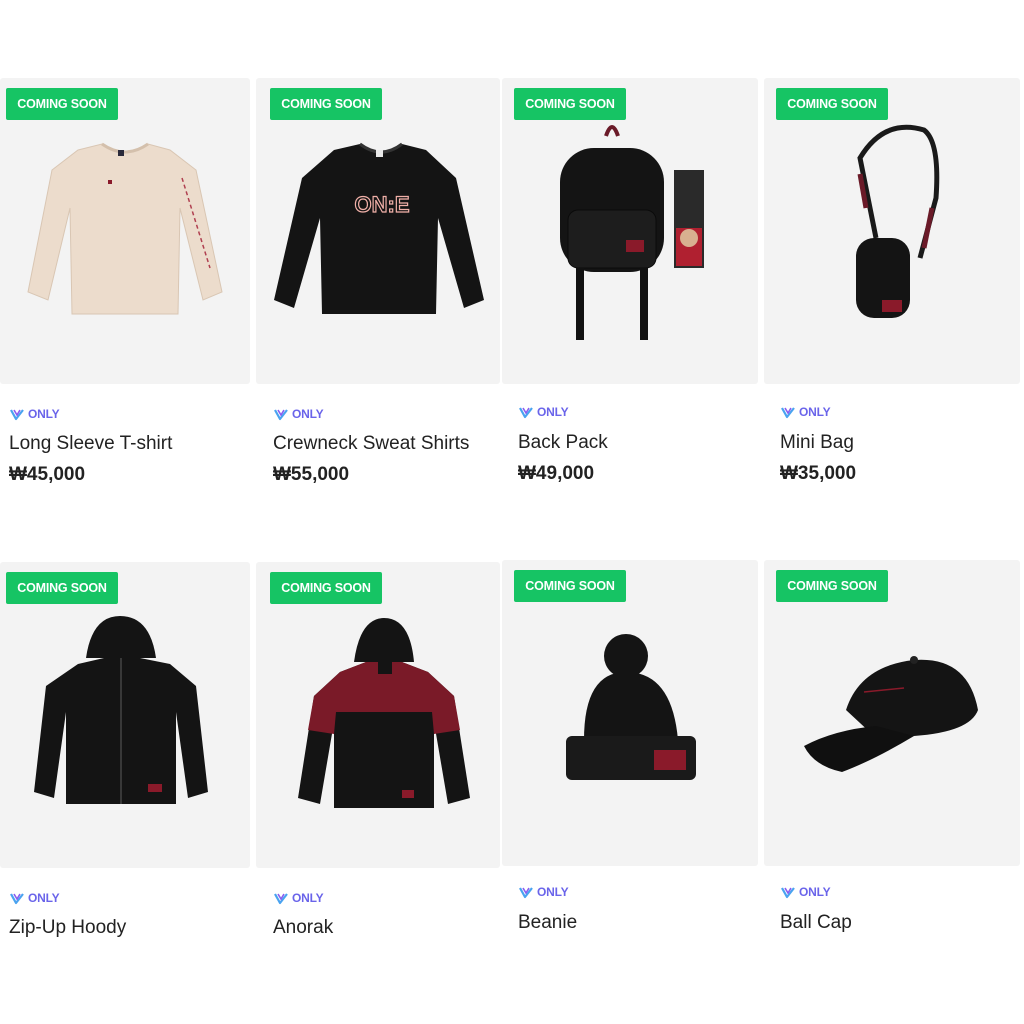  I want to click on product-card-zip-hoody: COMING SOON ONLY Zip-Up Hoody, so click(125, 762).